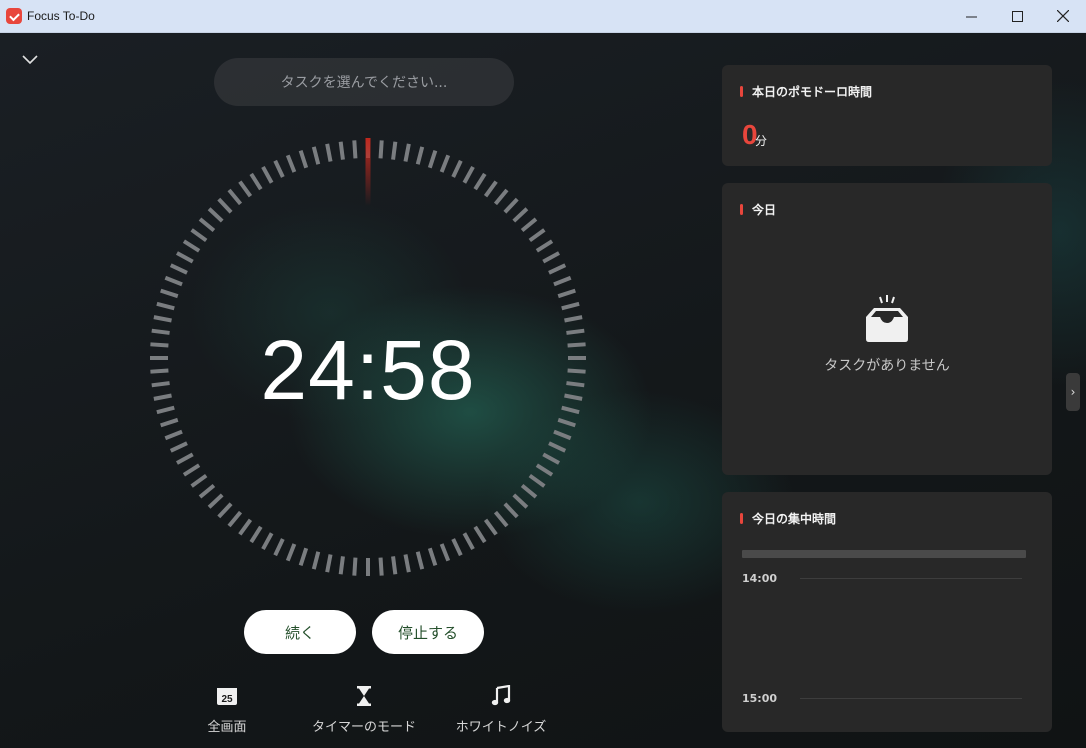  Describe the element at coordinates (884, 554) in the screenshot. I see `focus-time-track` at that location.